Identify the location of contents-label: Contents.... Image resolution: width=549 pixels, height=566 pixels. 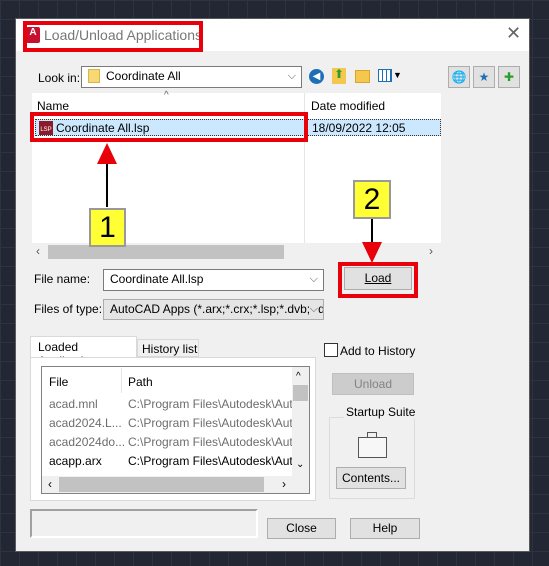
(371, 478).